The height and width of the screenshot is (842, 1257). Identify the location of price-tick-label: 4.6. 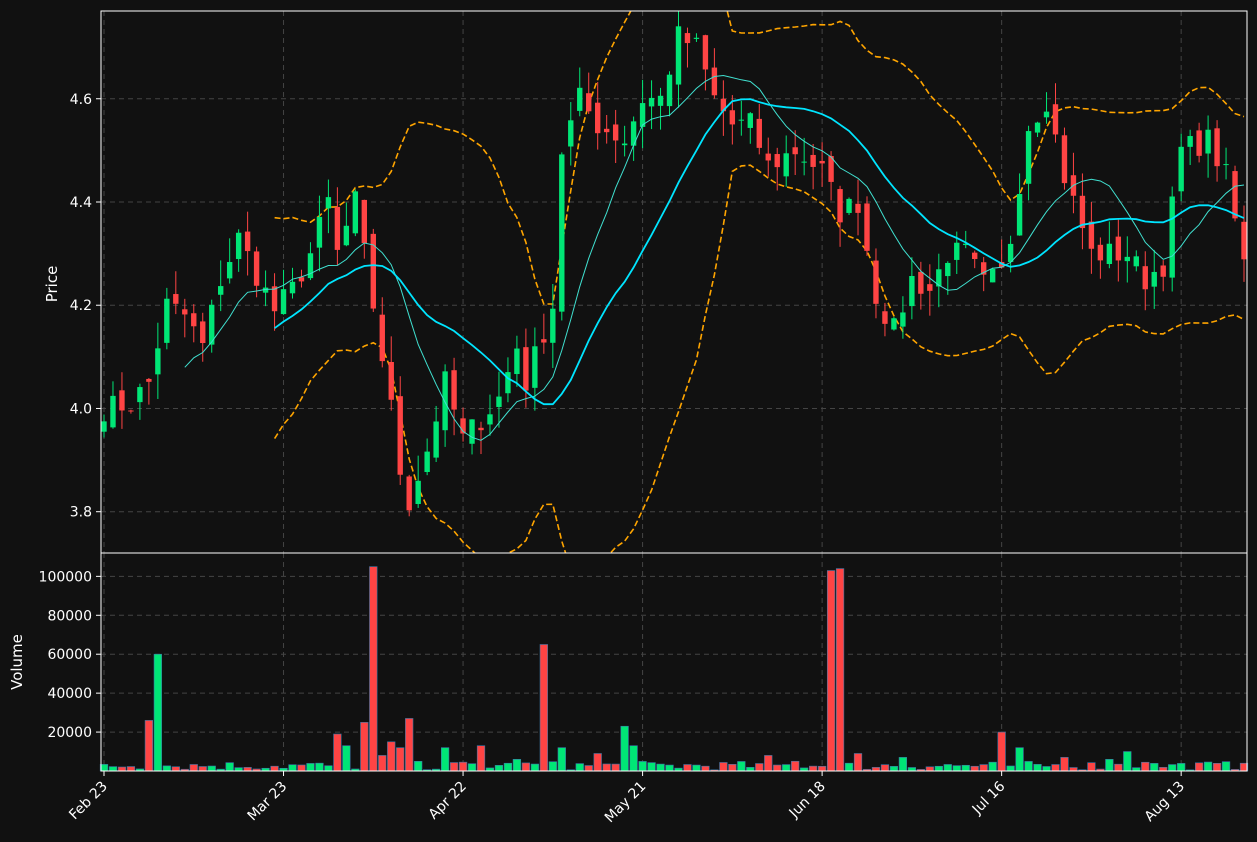
(81, 100).